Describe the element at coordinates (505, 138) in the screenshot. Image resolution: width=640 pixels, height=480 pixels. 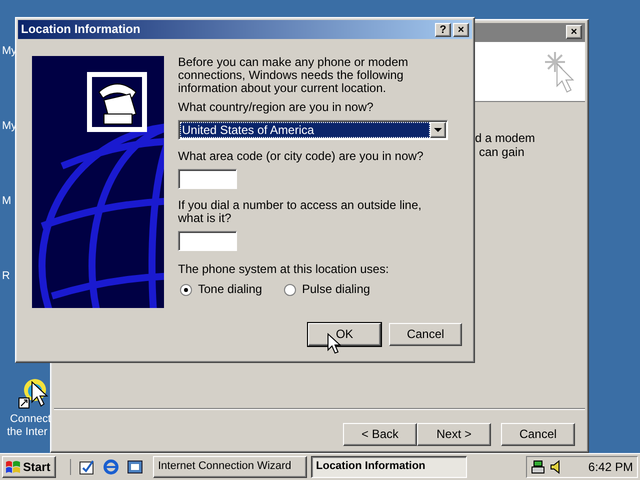
I see `body-text: d a modem` at that location.